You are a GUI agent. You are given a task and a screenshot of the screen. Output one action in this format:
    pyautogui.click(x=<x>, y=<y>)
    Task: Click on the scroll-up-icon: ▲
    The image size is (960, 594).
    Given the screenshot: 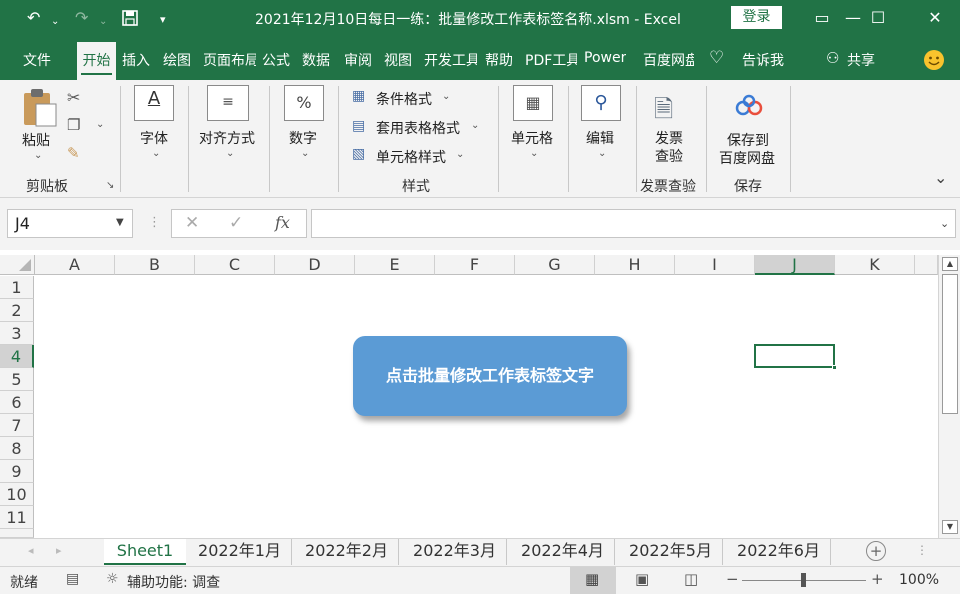 What is the action you would take?
    pyautogui.click(x=950, y=264)
    